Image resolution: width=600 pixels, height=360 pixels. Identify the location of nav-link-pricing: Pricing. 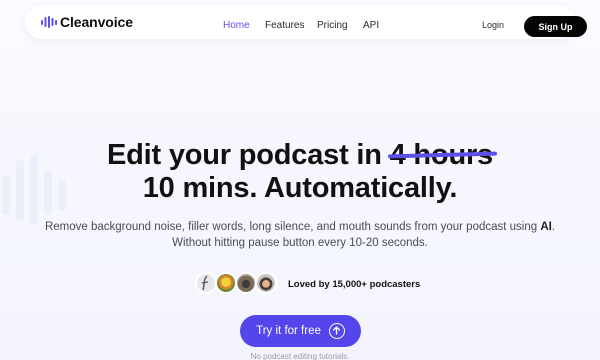
(332, 25).